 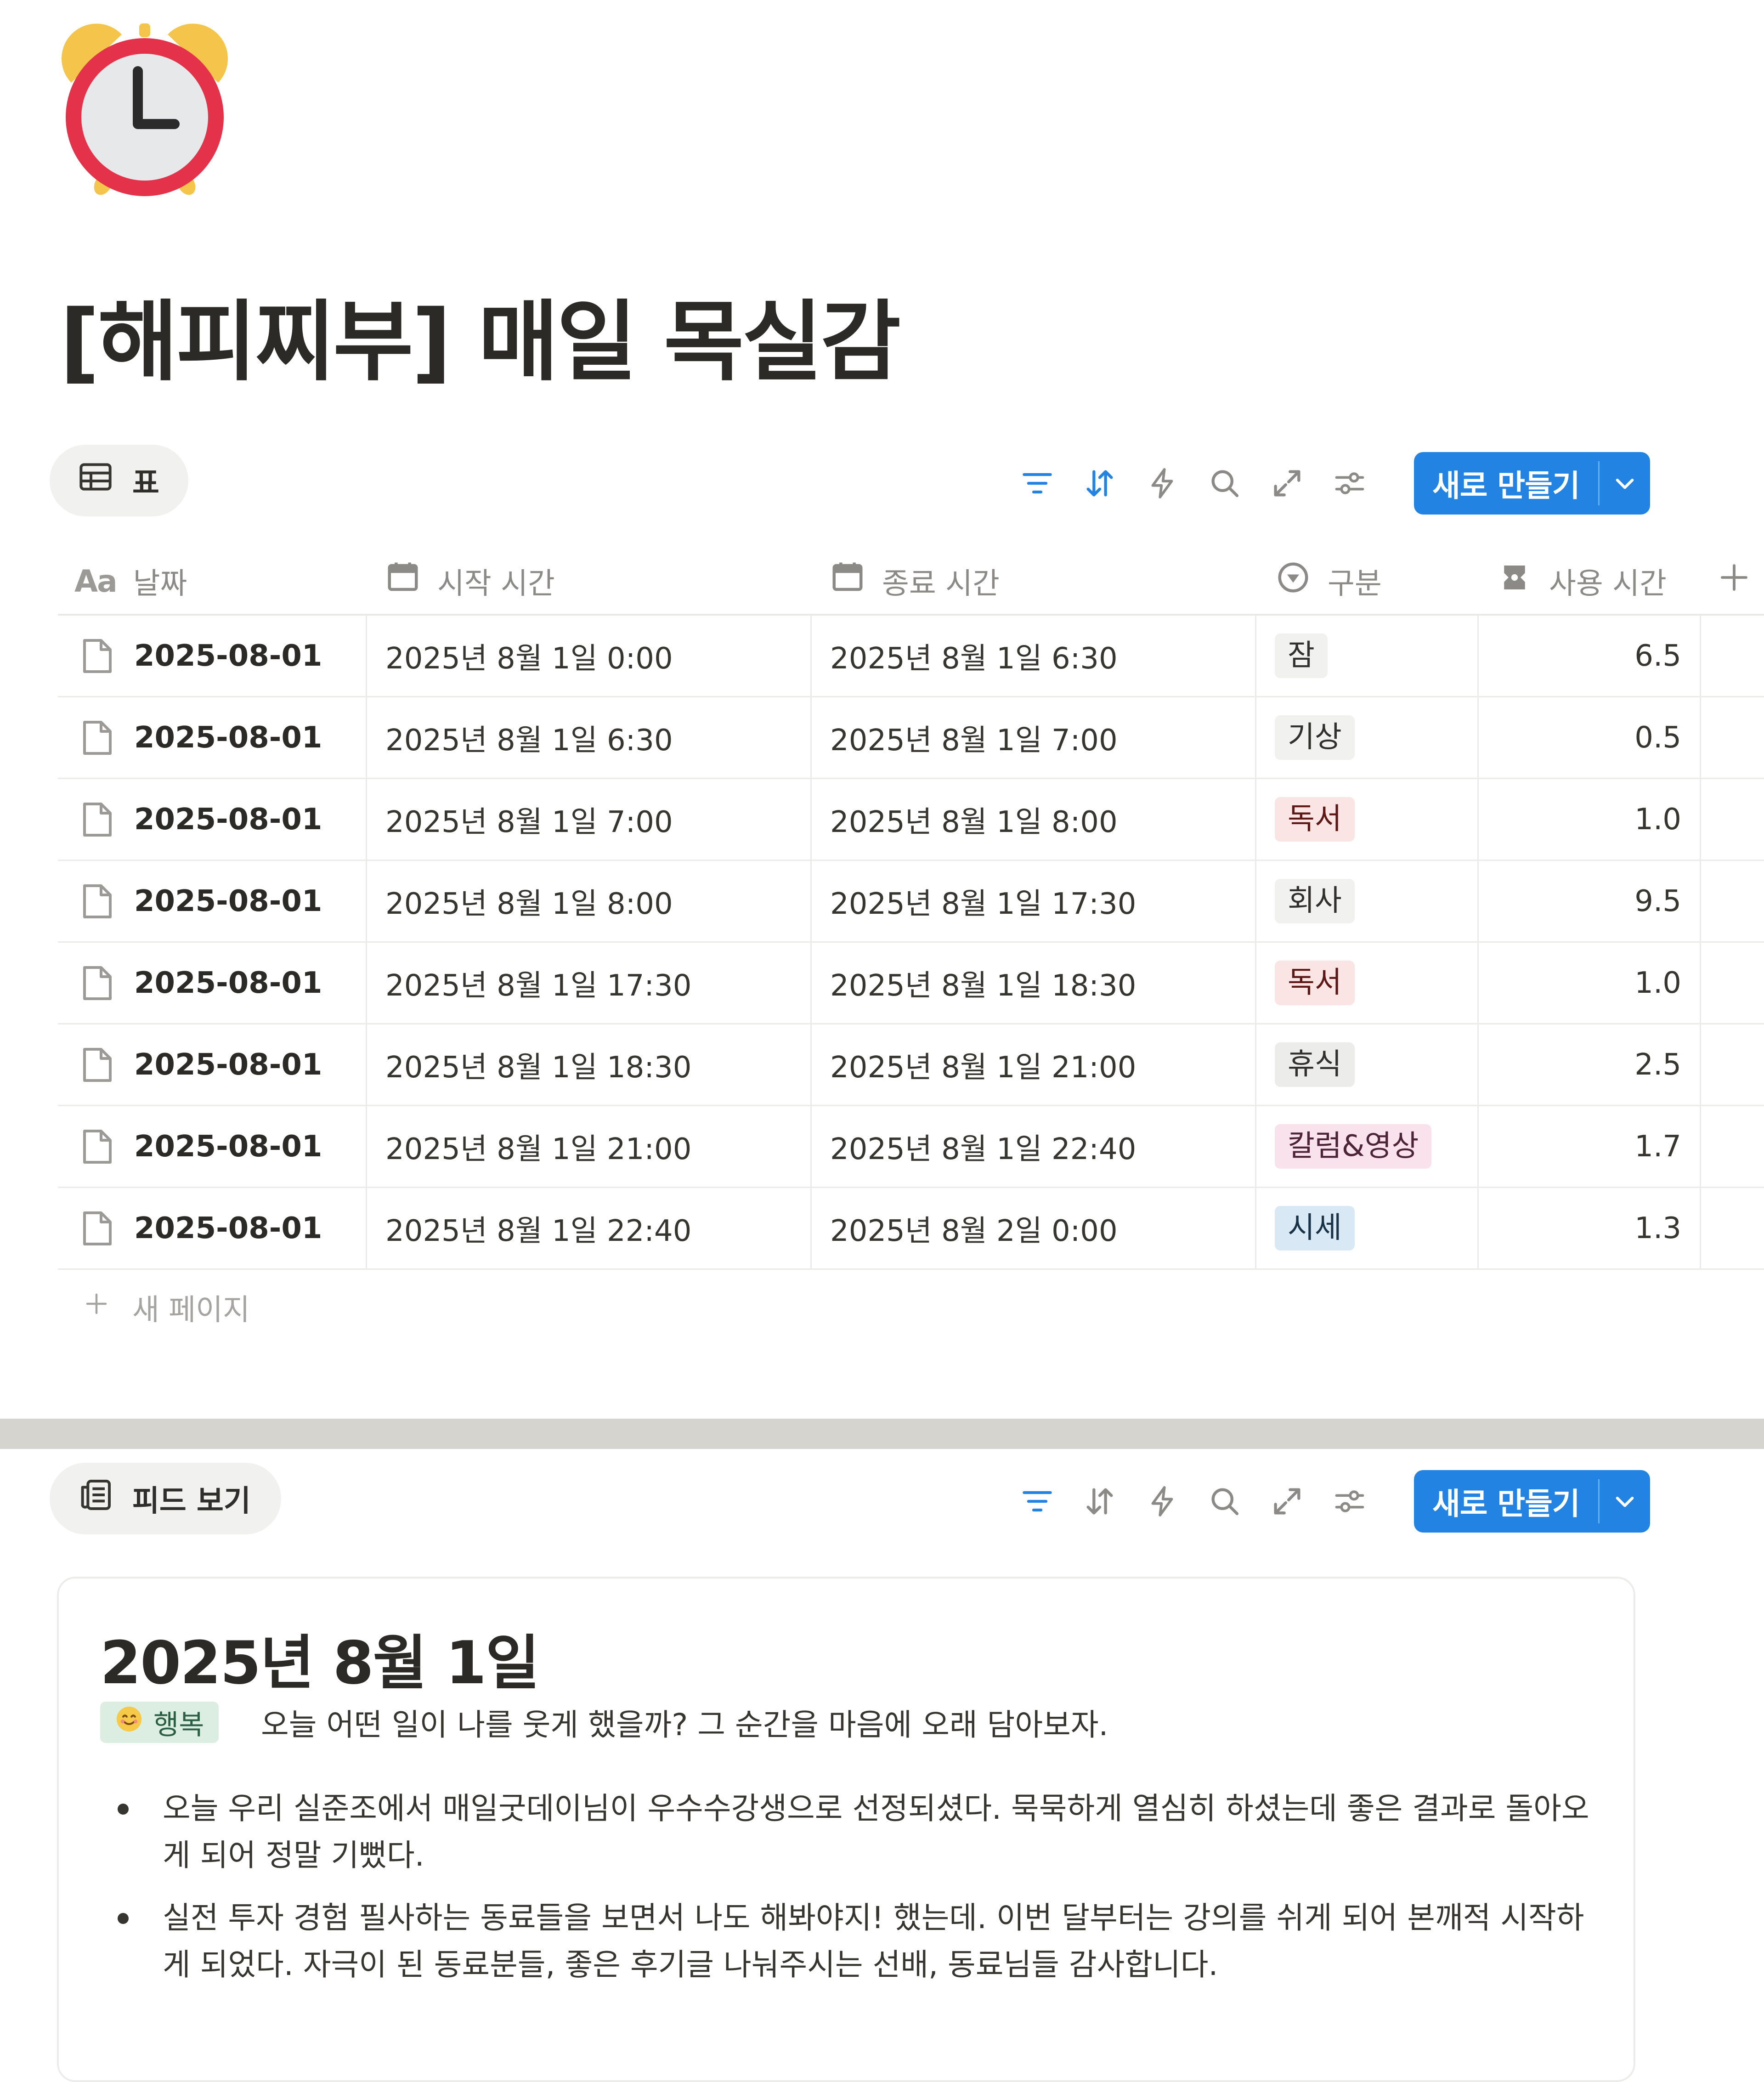 I want to click on new-button: 새로 만들기, so click(x=1532, y=483).